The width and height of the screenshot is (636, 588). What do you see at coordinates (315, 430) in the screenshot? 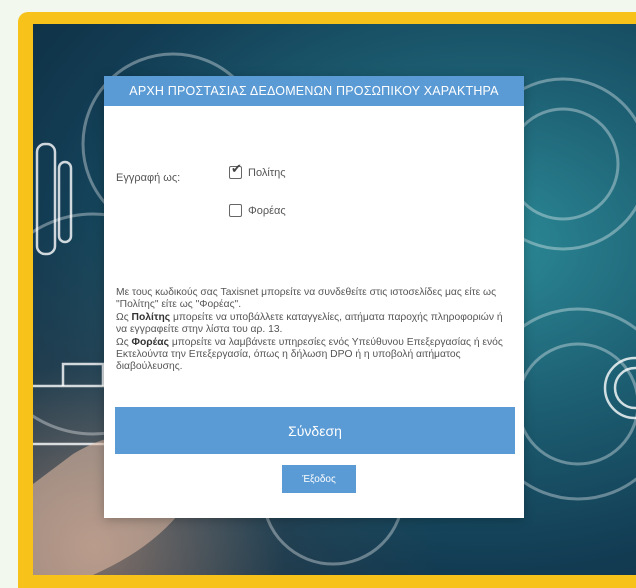
I see `login-button: Σύνδεση` at bounding box center [315, 430].